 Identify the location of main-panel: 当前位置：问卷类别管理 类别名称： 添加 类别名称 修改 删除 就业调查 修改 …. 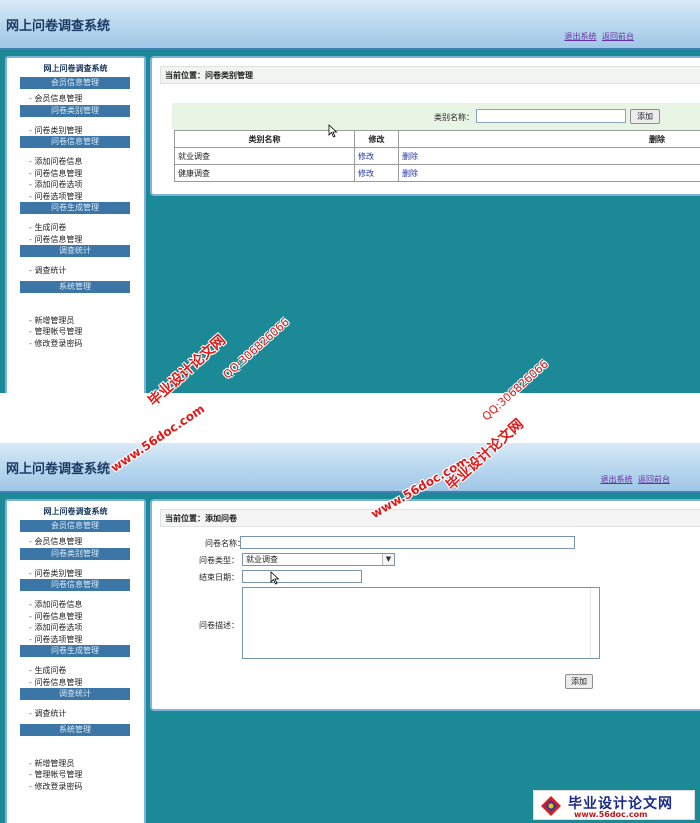
(425, 126).